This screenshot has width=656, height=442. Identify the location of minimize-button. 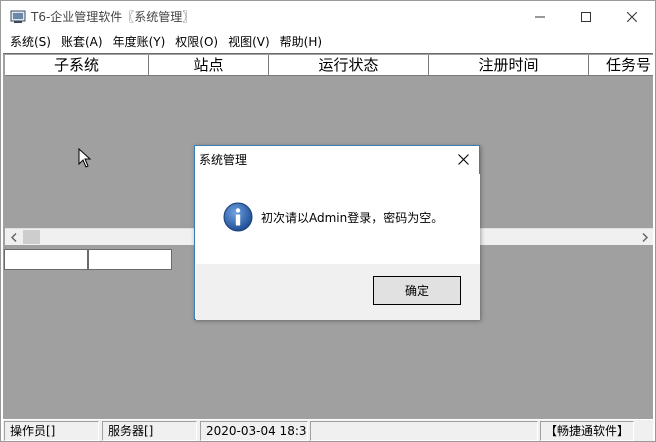
(540, 16).